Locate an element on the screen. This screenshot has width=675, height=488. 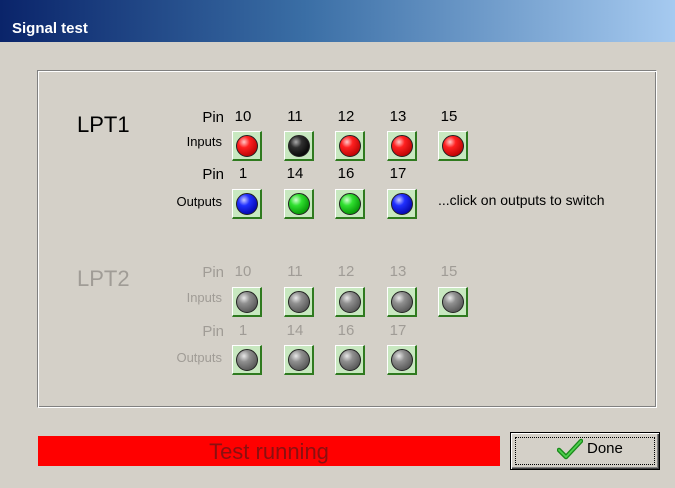
lpt1-input-pin-number: 12 is located at coordinates (346, 116).